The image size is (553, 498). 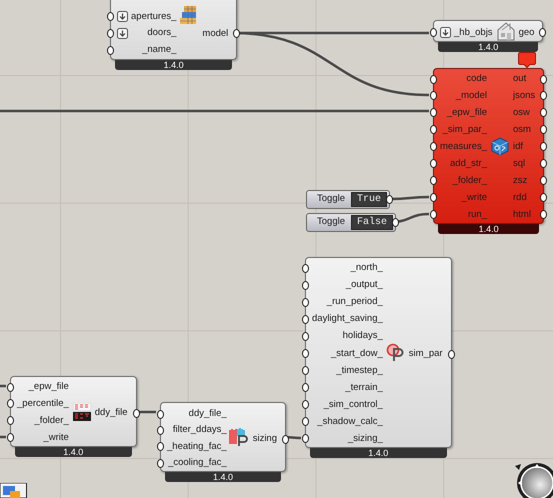 What do you see at coordinates (81, 411) in the screenshot?
I see `file-icon` at bounding box center [81, 411].